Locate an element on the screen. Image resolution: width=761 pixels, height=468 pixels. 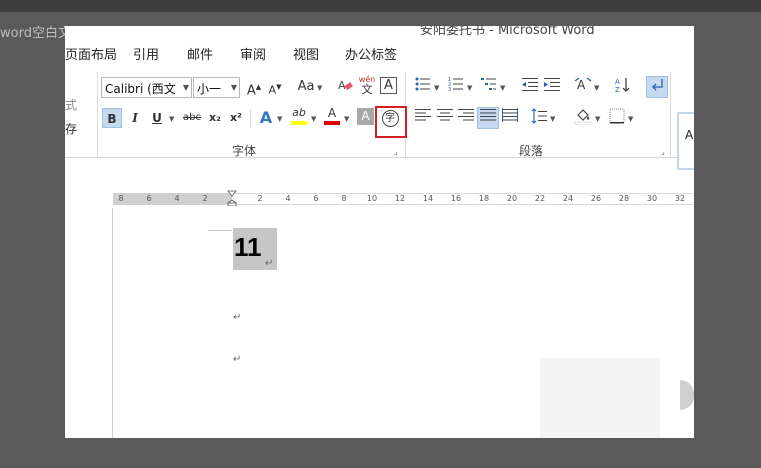
superscript-label: x² is located at coordinates (236, 117).